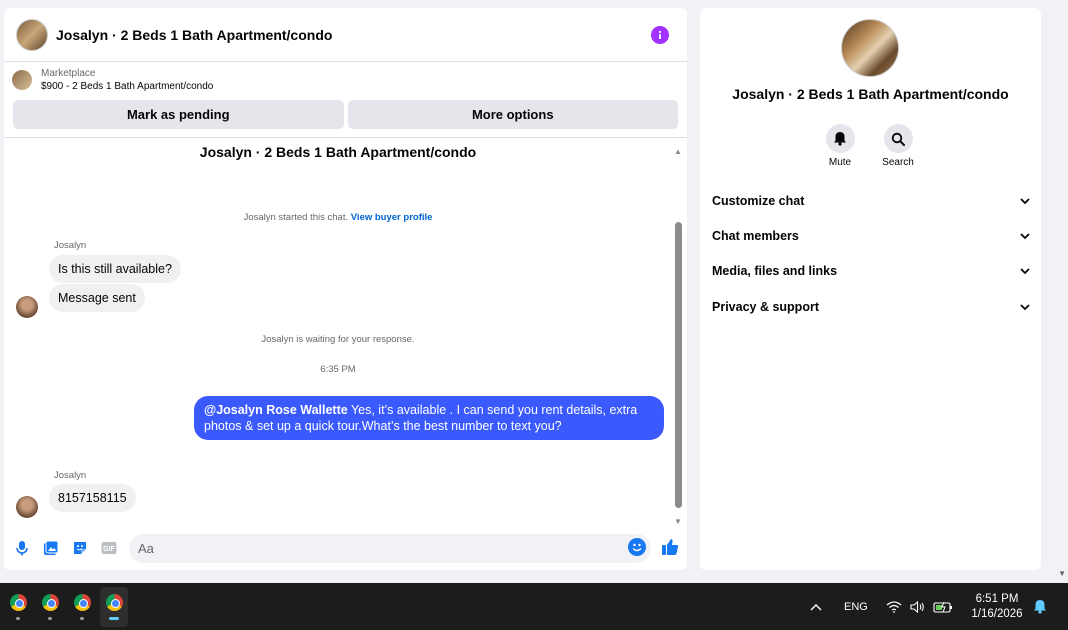 The width and height of the screenshot is (1068, 630). What do you see at coordinates (871, 271) in the screenshot?
I see `media-files-links-section: Media, files and links` at bounding box center [871, 271].